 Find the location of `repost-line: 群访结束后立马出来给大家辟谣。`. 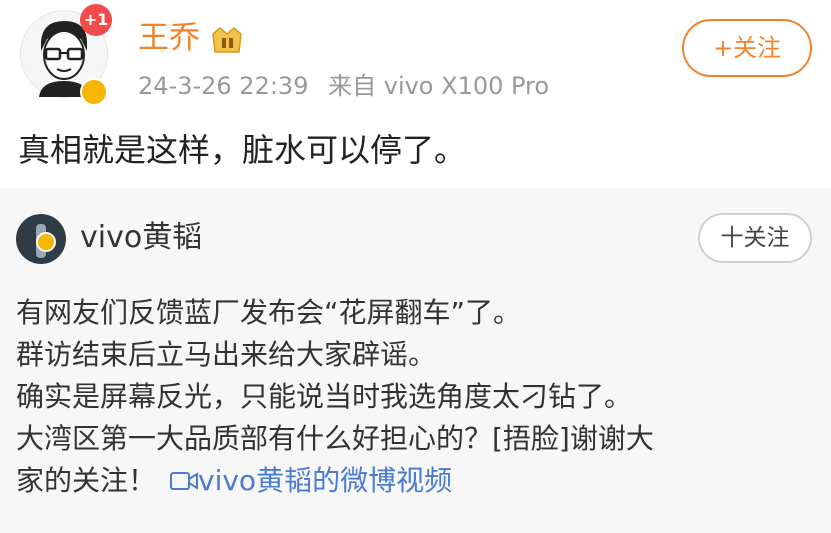

repost-line: 群访结束后立马出来给大家辟谣。 is located at coordinates (226, 354).